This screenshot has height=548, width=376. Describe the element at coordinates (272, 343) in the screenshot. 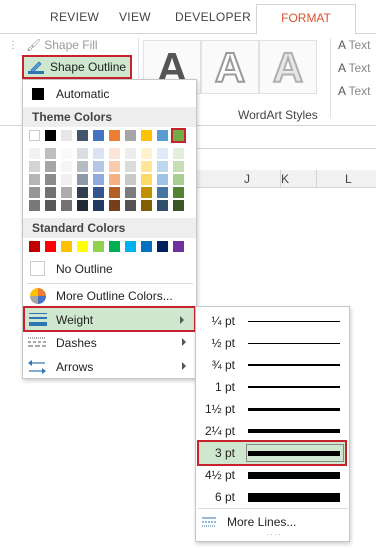

I see `weight-option: ½ pt` at that location.